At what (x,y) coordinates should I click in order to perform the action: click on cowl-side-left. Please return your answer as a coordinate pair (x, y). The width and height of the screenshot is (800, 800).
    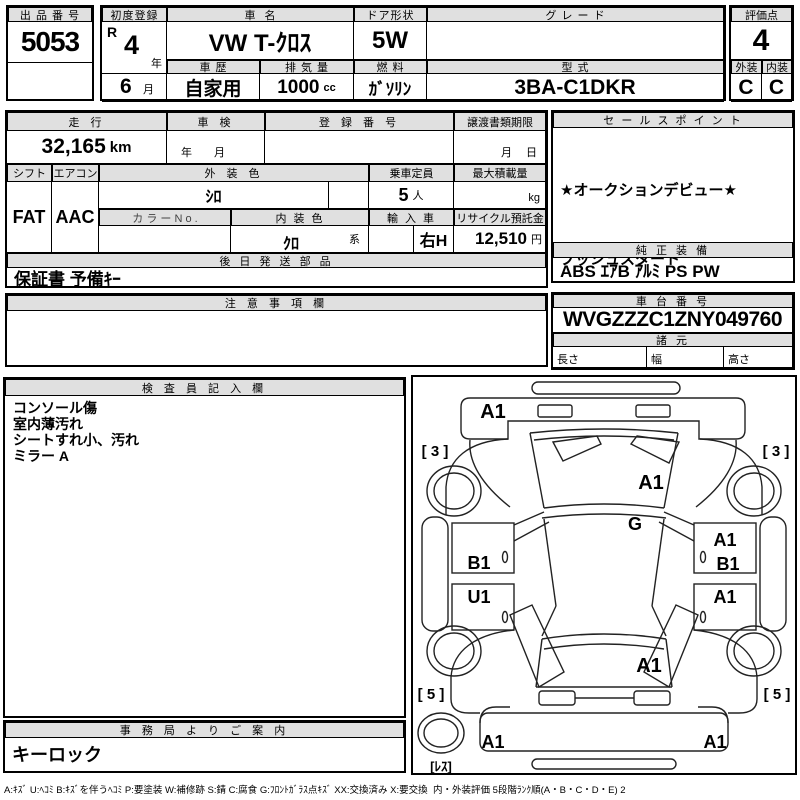
    Looking at the image, I should click on (490, 473).